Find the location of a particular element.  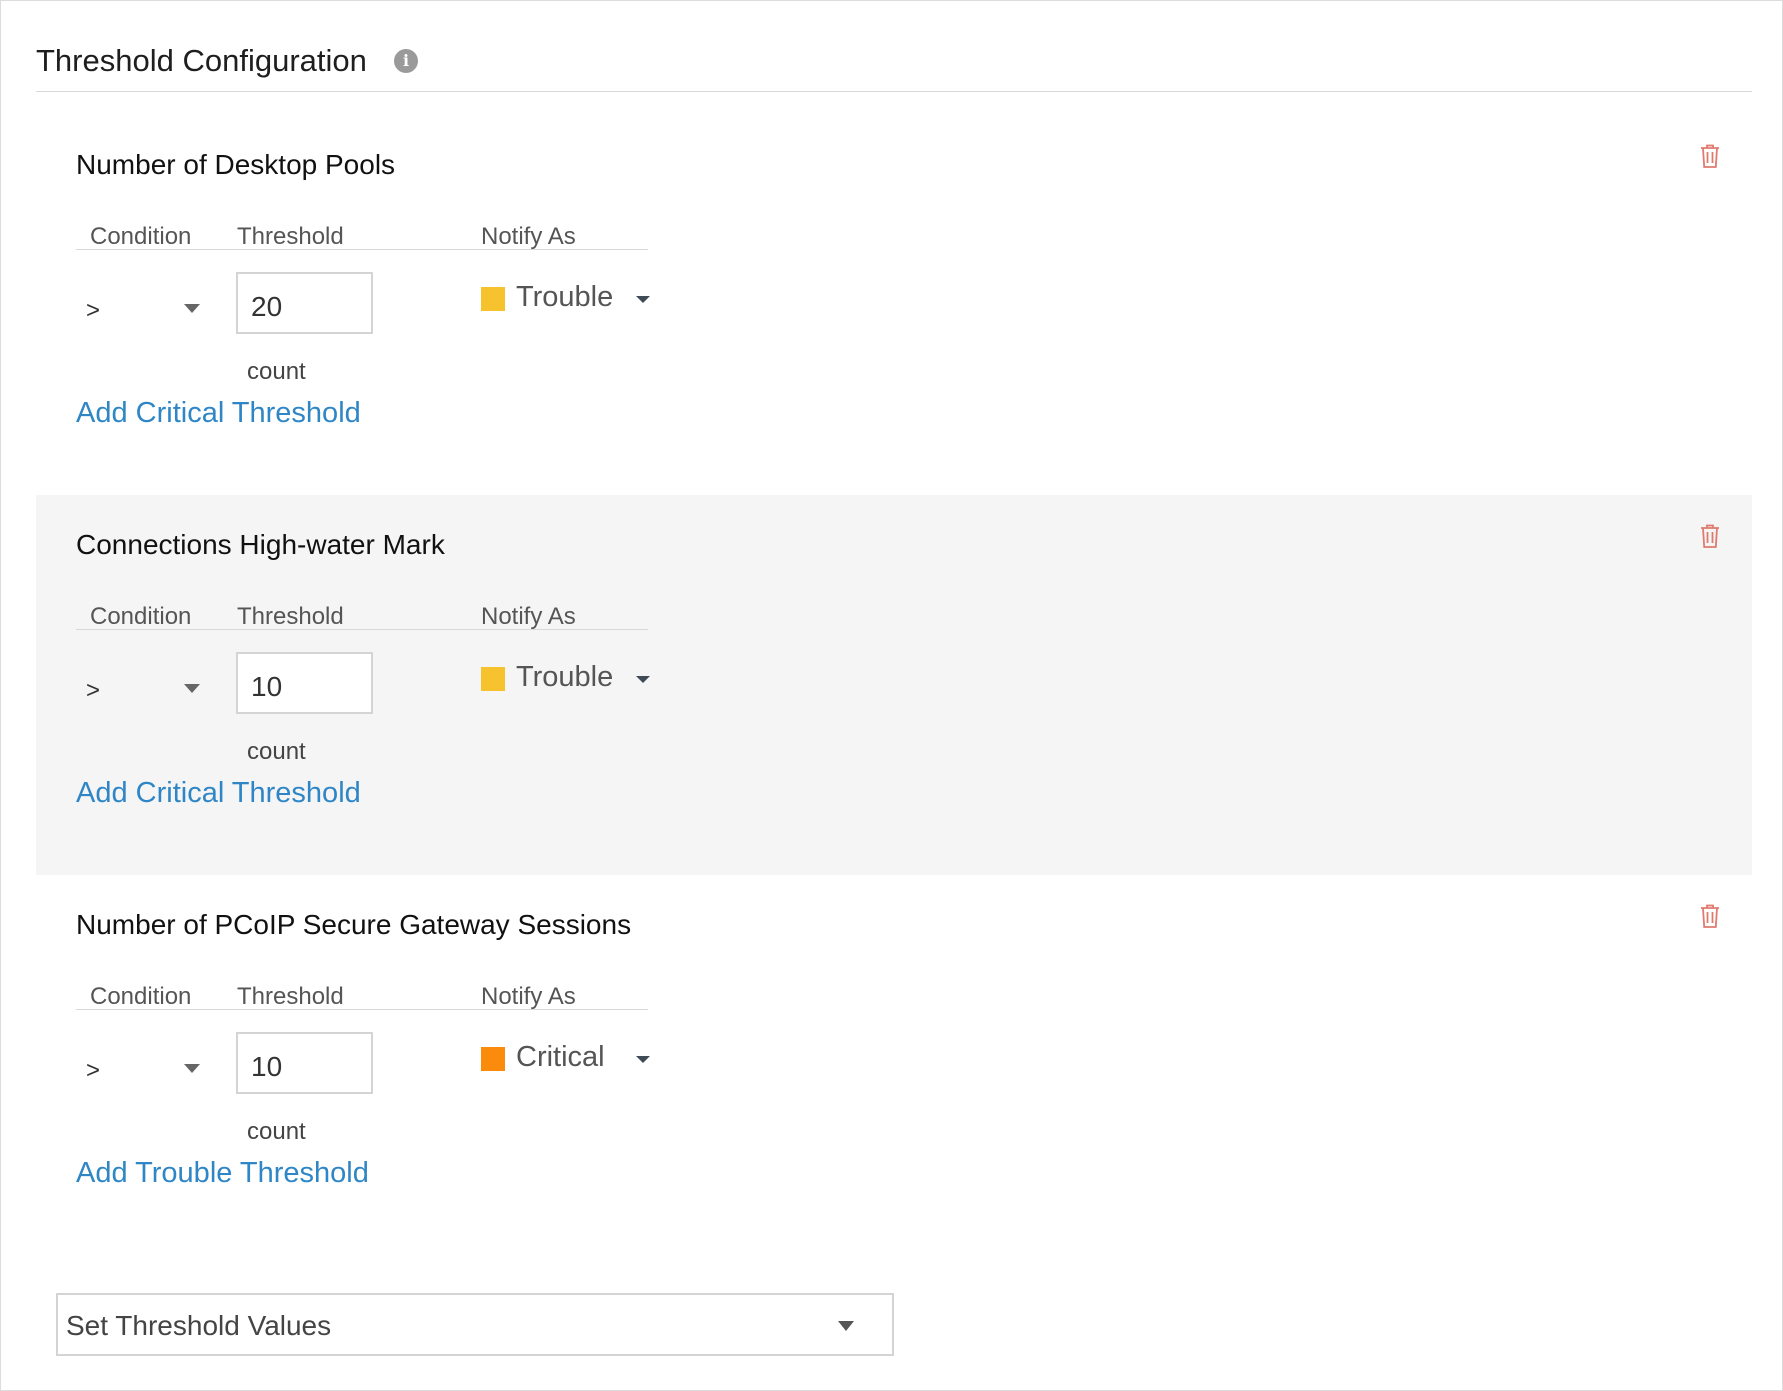

set-threshold-values-select: Set Threshold Values is located at coordinates (475, 1324).